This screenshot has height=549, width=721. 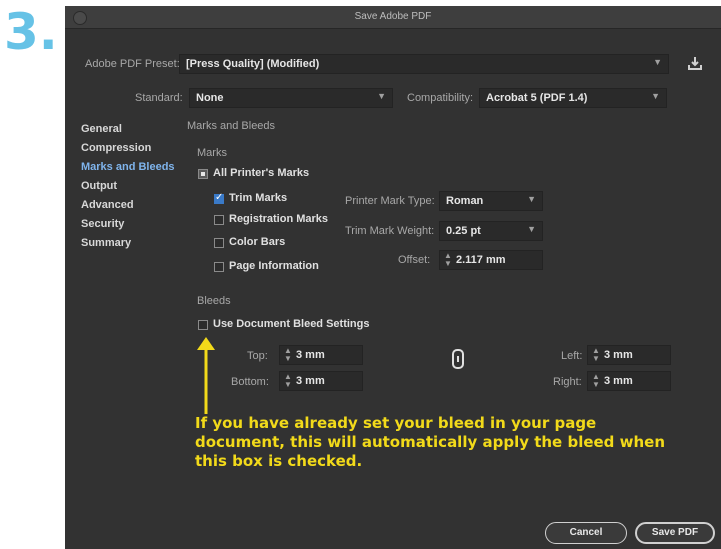 I want to click on color-bars-label: Color Bars, so click(x=257, y=242).